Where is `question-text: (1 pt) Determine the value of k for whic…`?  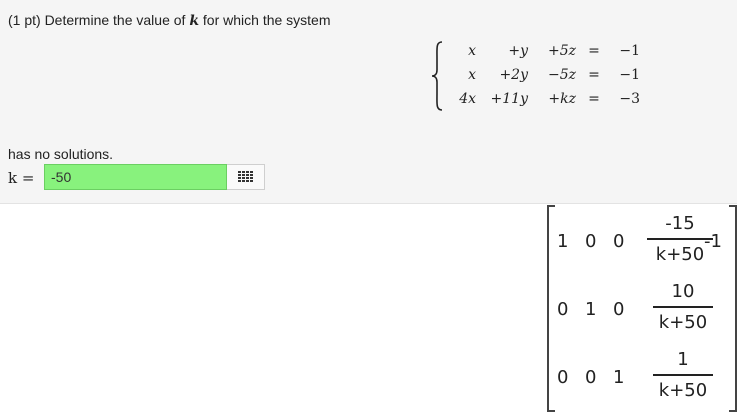 question-text: (1 pt) Determine the value of k for whic… is located at coordinates (169, 20).